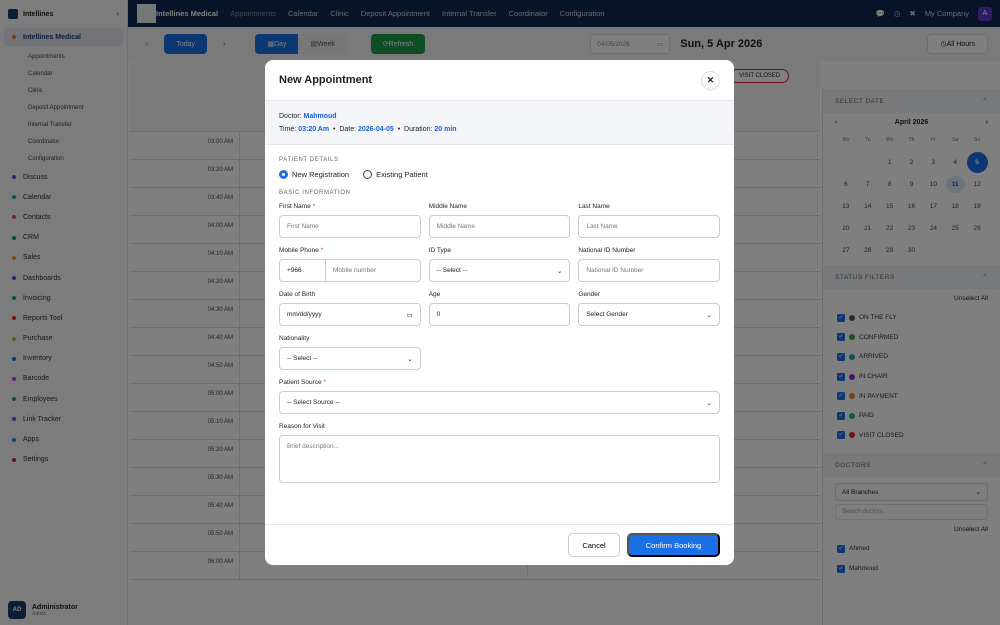 This screenshot has width=1000, height=625. What do you see at coordinates (350, 314) in the screenshot?
I see `dob-input: mm/dd/yyyy ▭` at bounding box center [350, 314].